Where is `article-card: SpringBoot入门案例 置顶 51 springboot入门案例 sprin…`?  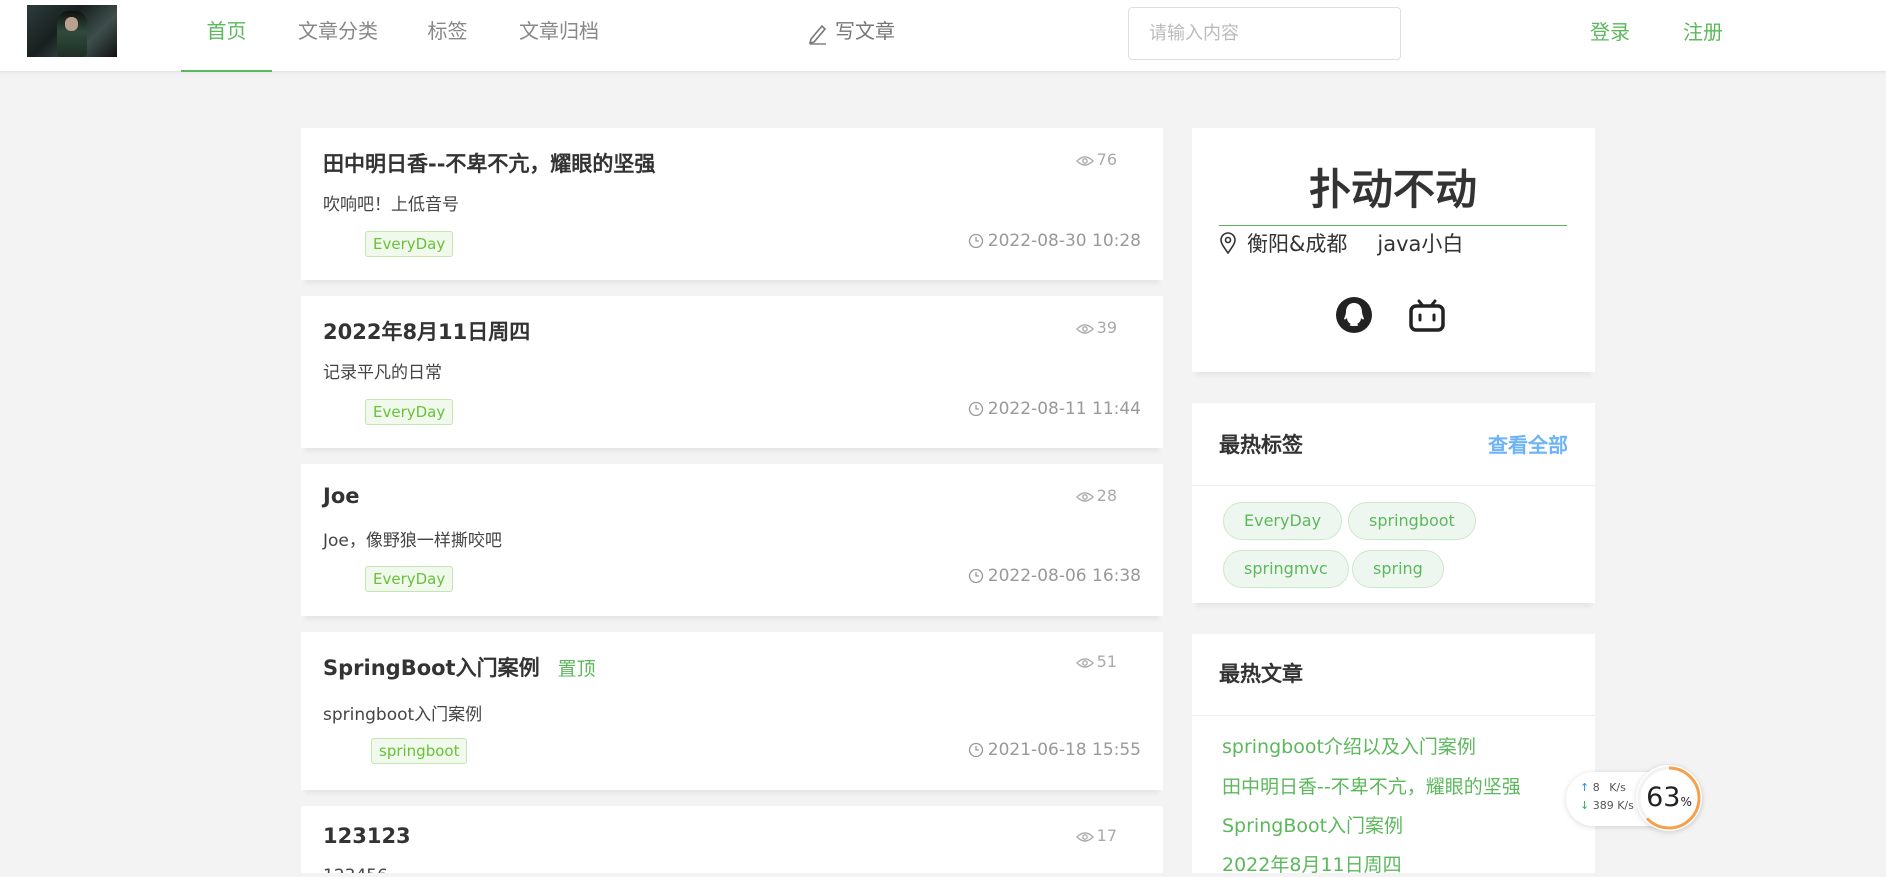 article-card: SpringBoot入门案例 置顶 51 springboot入门案例 sprin… is located at coordinates (732, 711).